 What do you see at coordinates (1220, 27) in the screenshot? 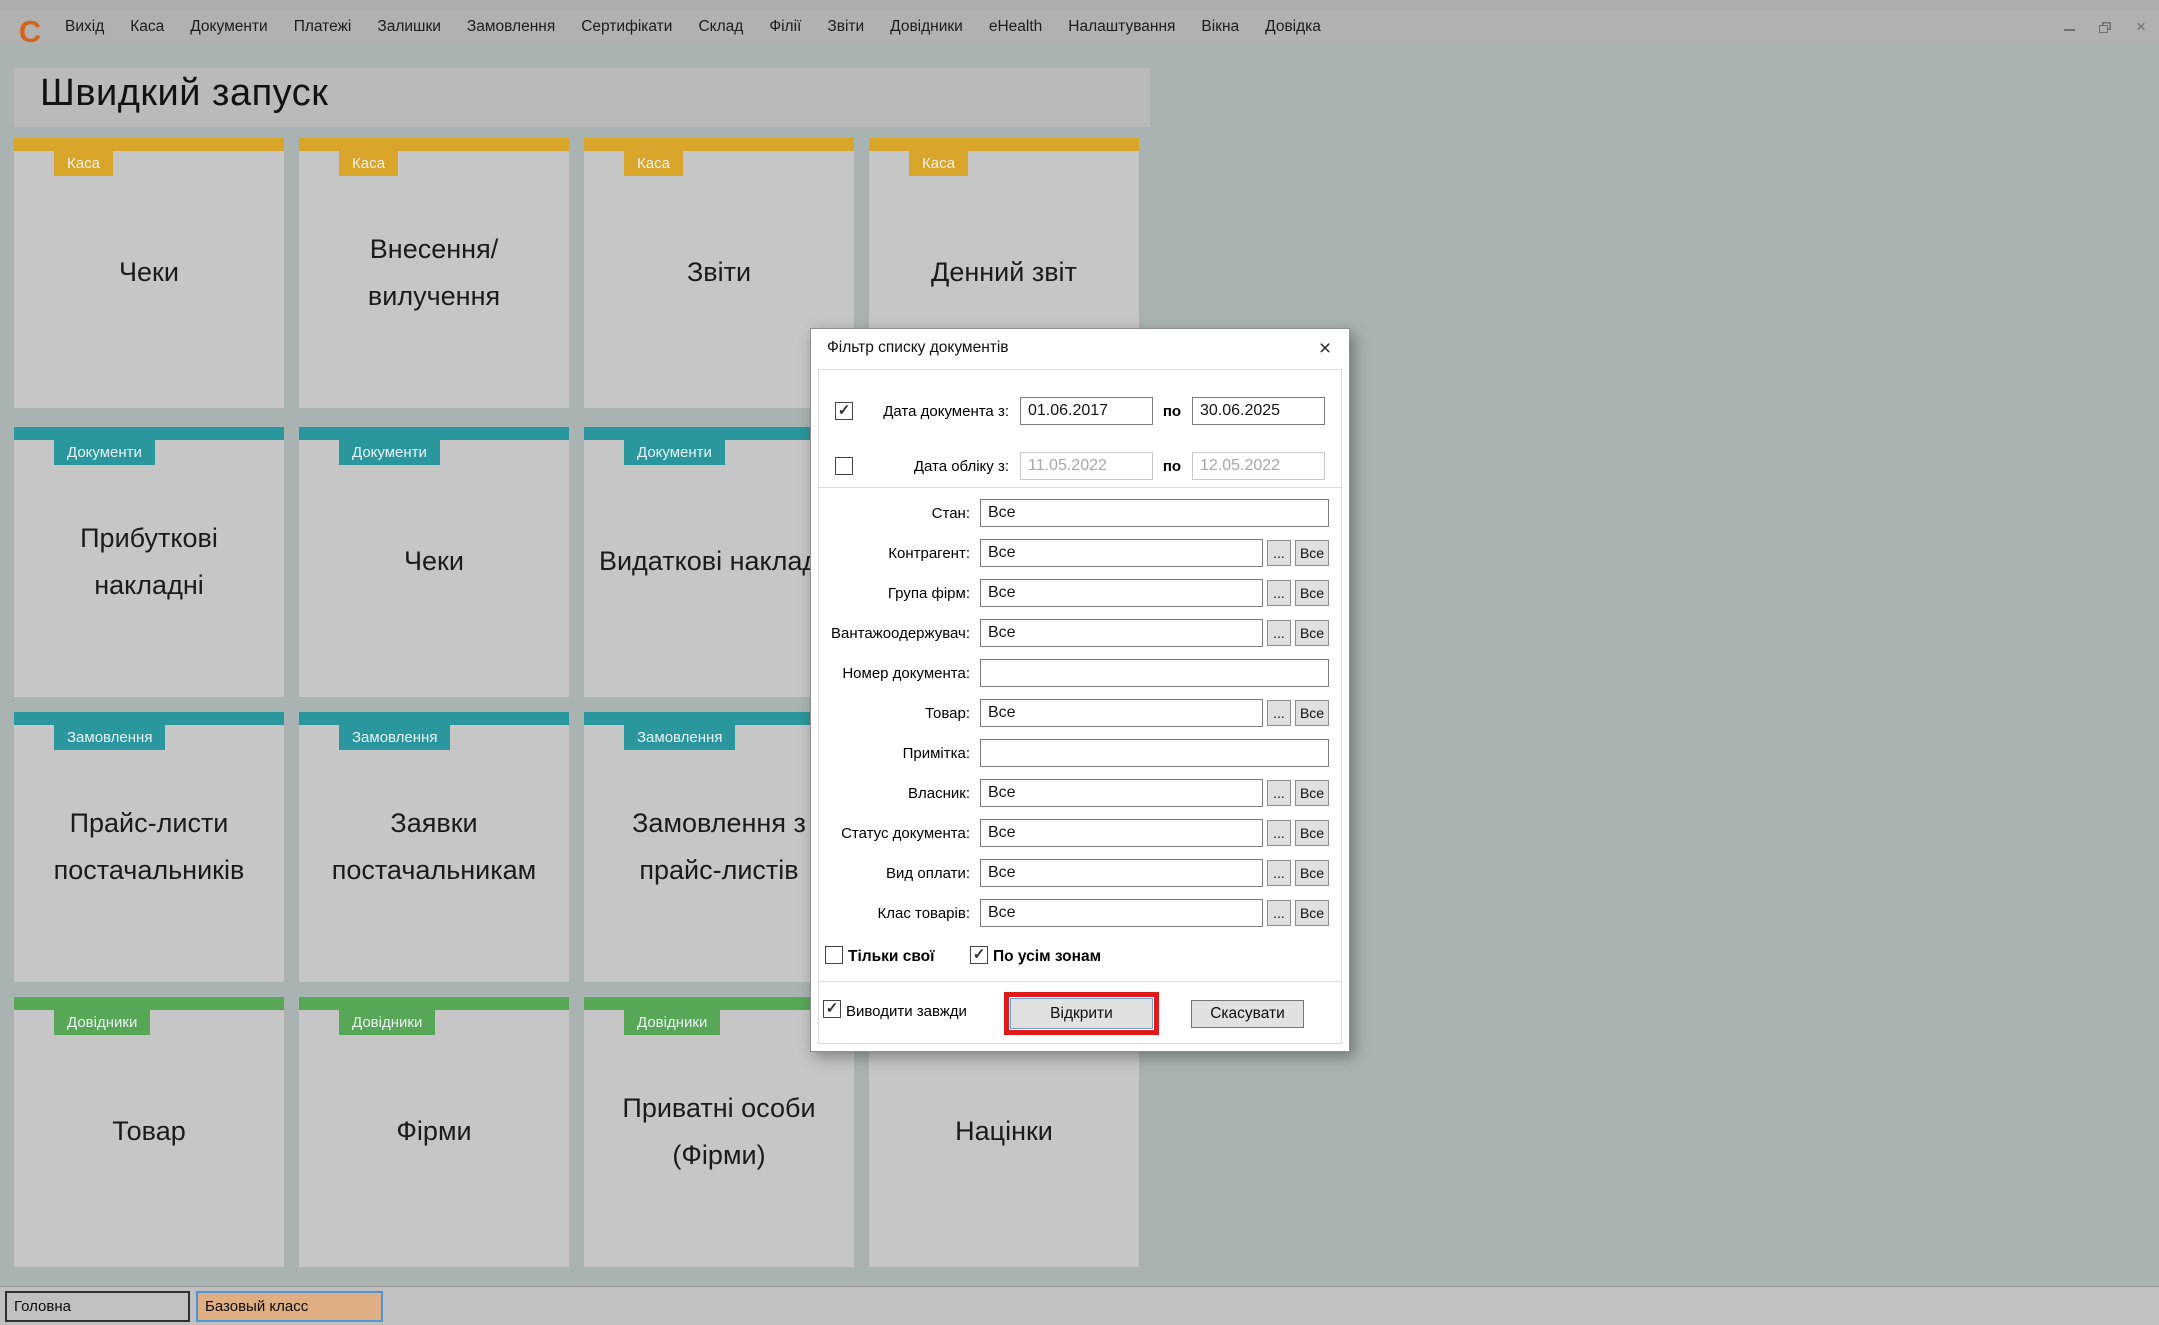
I see `menu-item-14: Вікна` at bounding box center [1220, 27].